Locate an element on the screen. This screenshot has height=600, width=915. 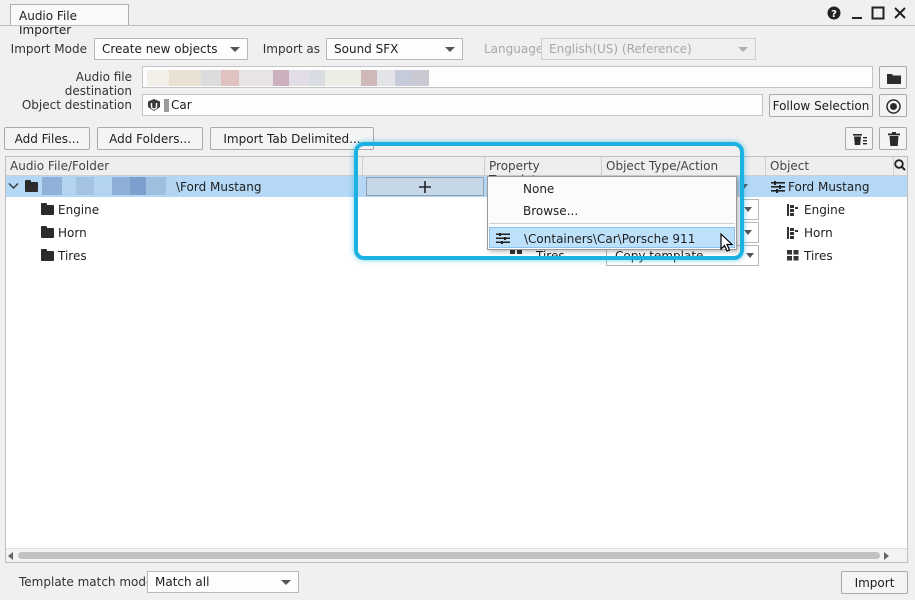
import-mode-label: Import Mode is located at coordinates (48, 49).